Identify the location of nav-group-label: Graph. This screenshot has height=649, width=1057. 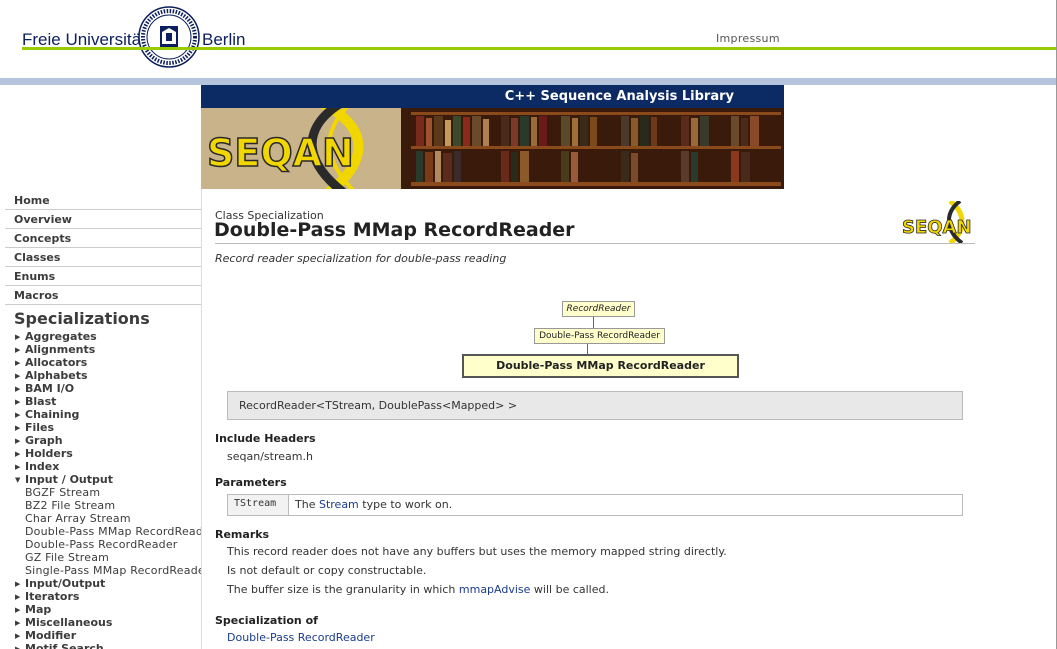
(44, 440).